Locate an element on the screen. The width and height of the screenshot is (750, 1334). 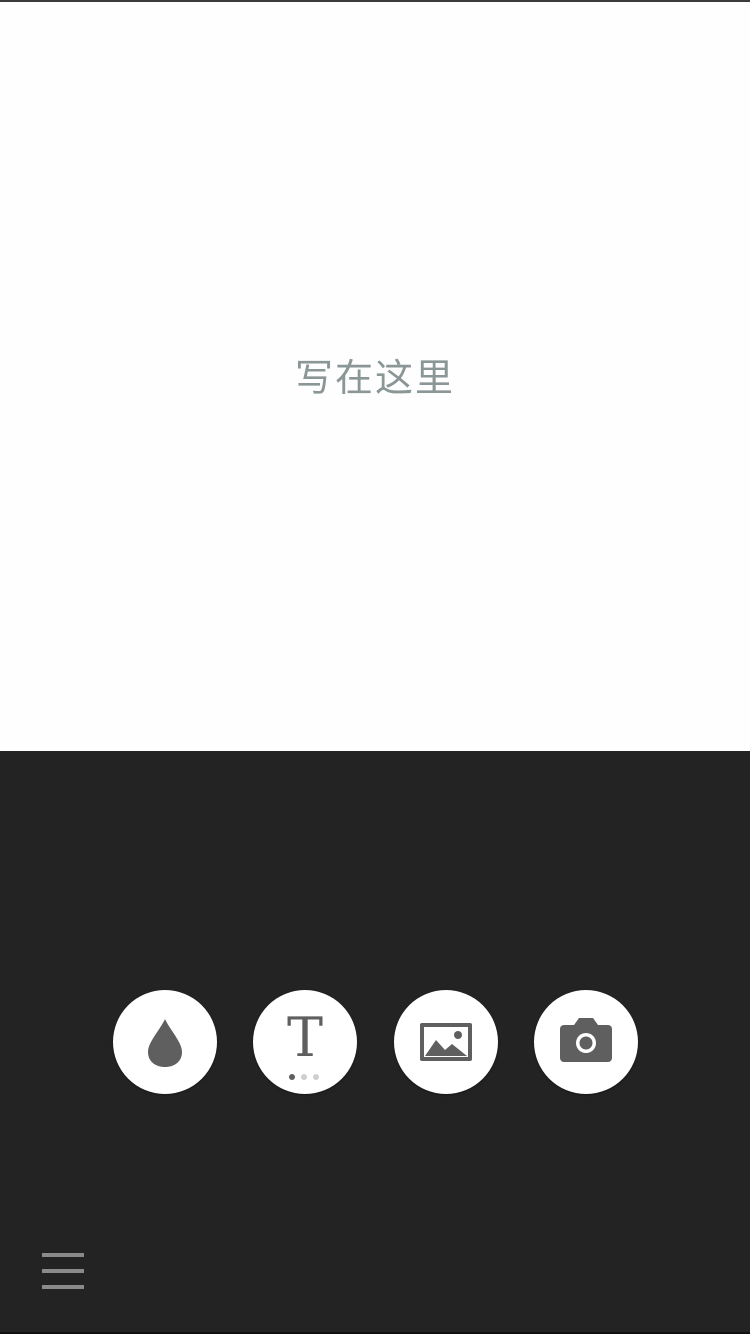
color-tool-button is located at coordinates (165, 1042).